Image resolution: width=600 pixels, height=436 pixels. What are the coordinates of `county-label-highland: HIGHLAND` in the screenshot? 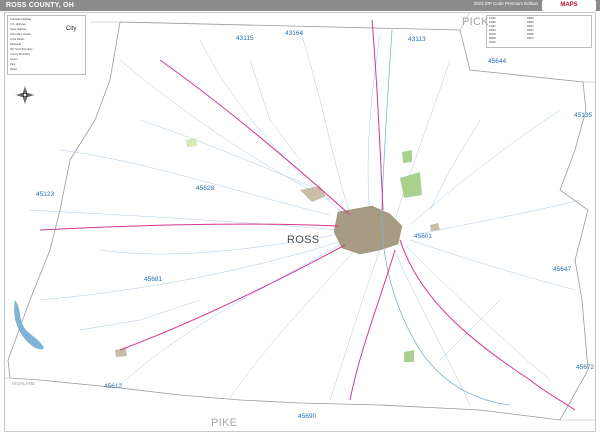 It's located at (24, 383).